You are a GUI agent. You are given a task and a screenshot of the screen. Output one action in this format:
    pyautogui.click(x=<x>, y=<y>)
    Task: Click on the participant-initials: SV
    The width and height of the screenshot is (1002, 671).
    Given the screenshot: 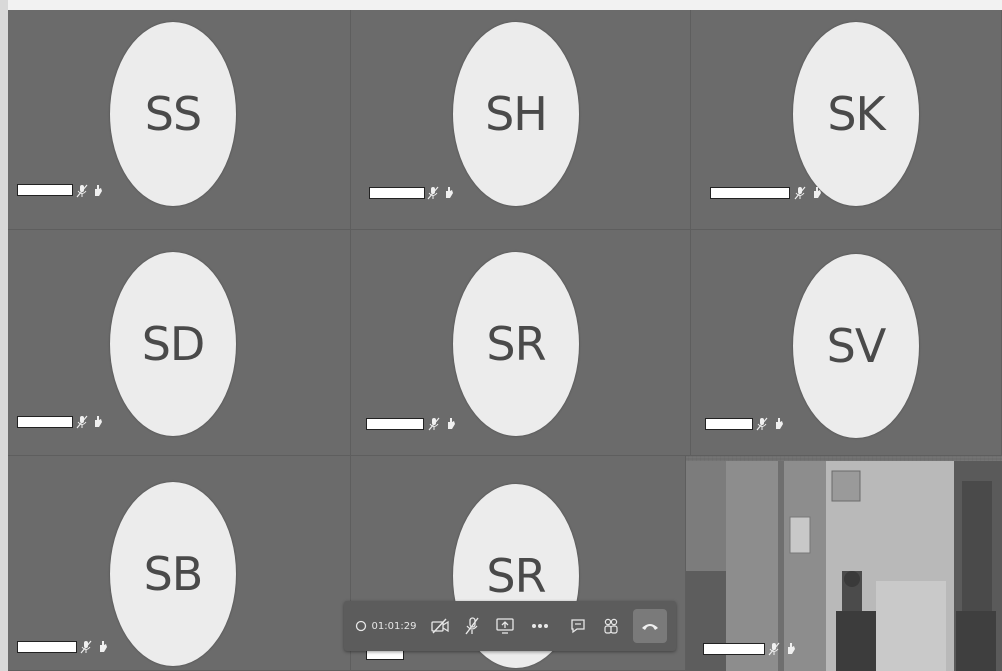 What is the action you would take?
    pyautogui.click(x=856, y=346)
    